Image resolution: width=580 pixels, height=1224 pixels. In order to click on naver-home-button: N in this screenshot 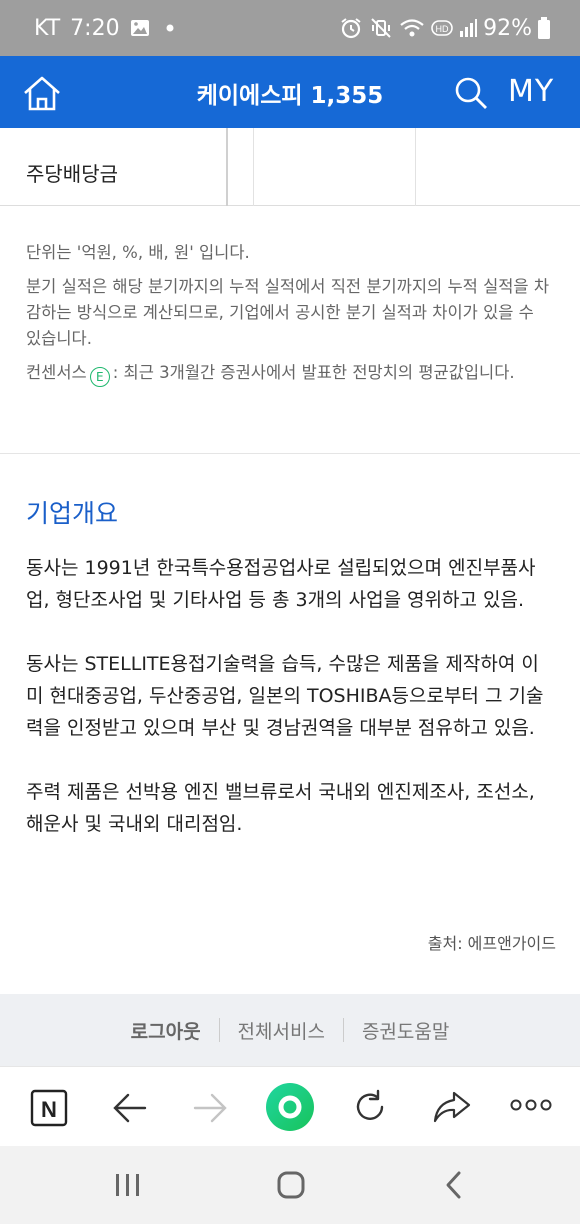, I will do `click(49, 1110)`.